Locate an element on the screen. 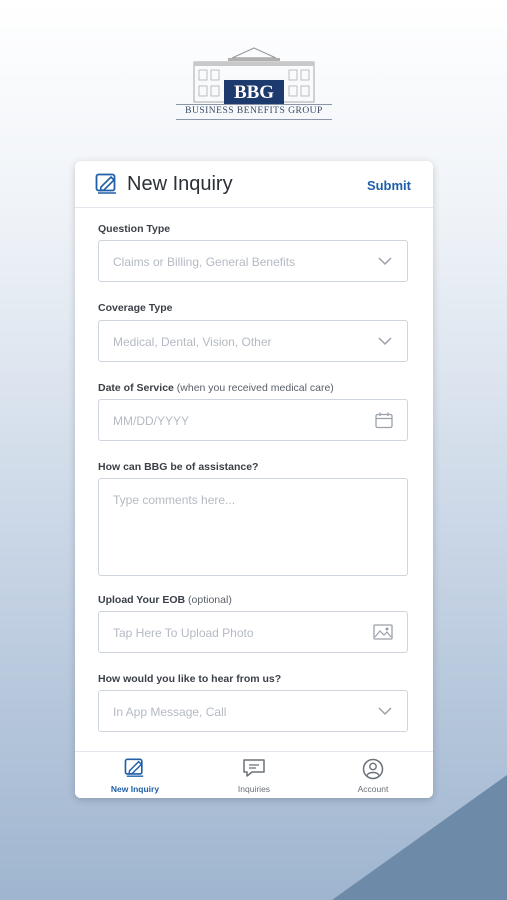  bottom-tab-bar: New Inquiry Inquiries Account is located at coordinates (254, 774).